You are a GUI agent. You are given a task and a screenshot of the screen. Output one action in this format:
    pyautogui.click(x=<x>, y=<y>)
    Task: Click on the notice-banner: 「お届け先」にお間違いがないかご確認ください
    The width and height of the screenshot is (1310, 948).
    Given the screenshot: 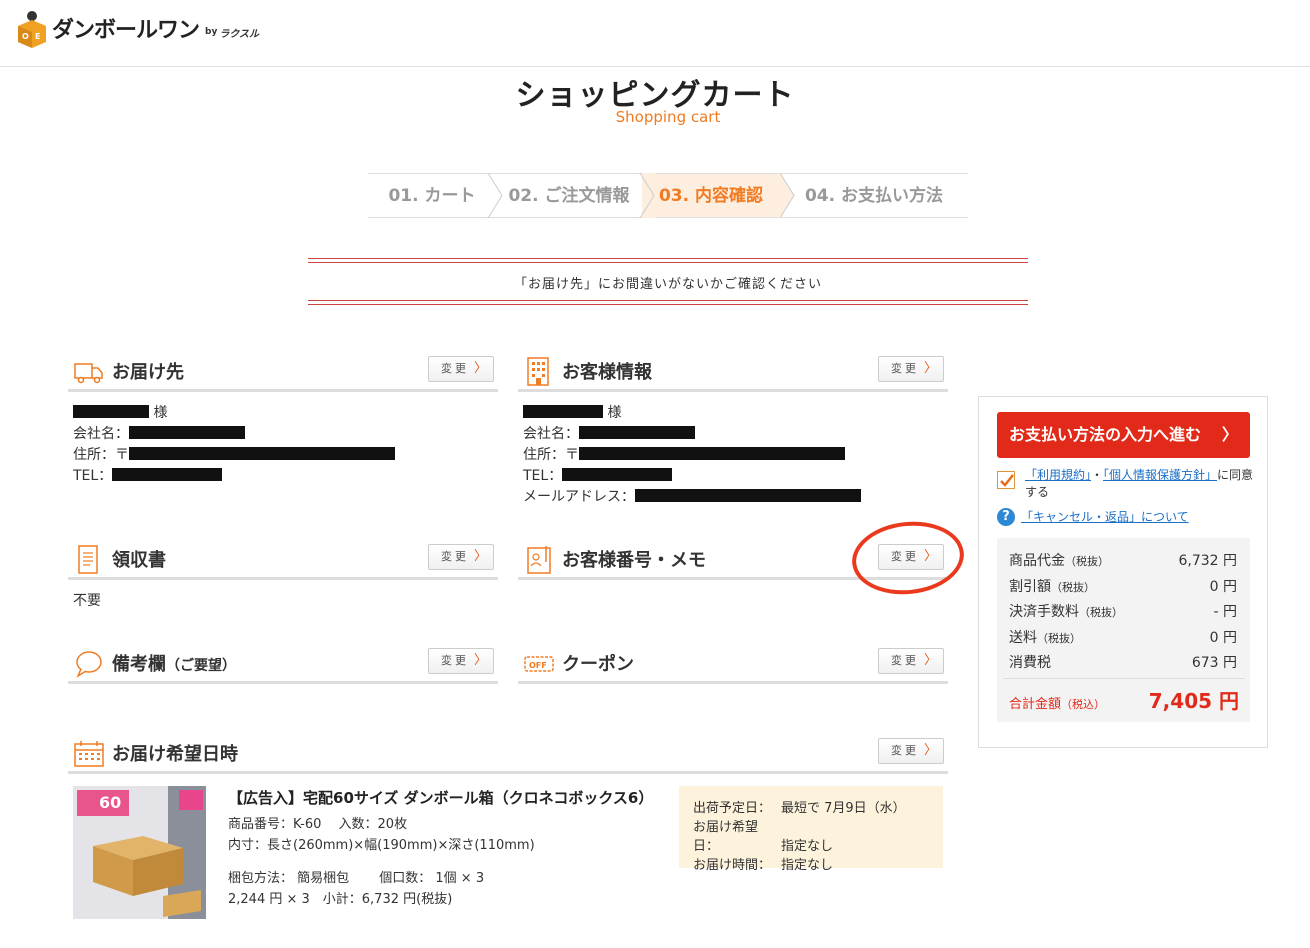 What is the action you would take?
    pyautogui.click(x=668, y=282)
    